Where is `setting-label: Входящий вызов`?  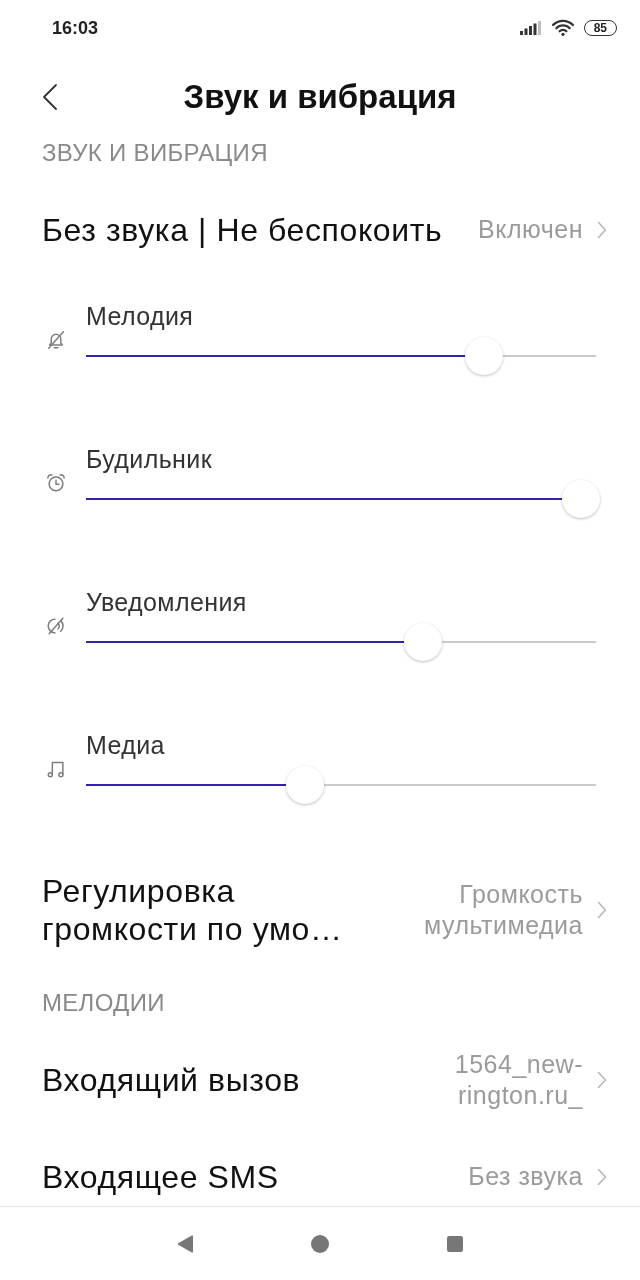
setting-label: Входящий вызов is located at coordinates (203, 1079).